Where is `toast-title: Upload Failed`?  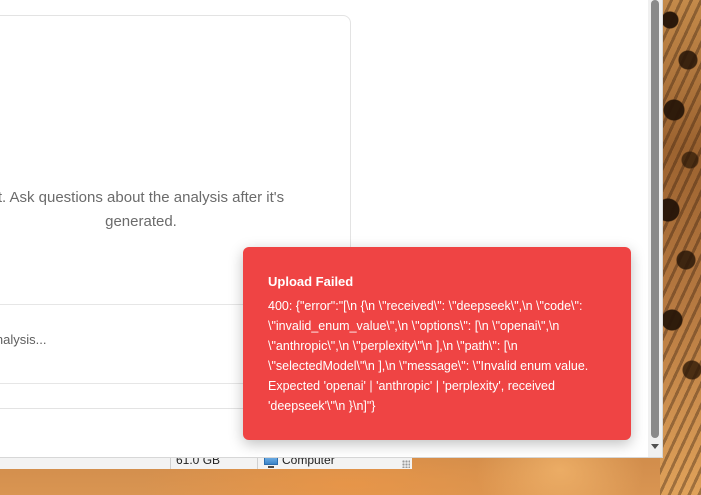
toast-title: Upload Failed is located at coordinates (311, 281).